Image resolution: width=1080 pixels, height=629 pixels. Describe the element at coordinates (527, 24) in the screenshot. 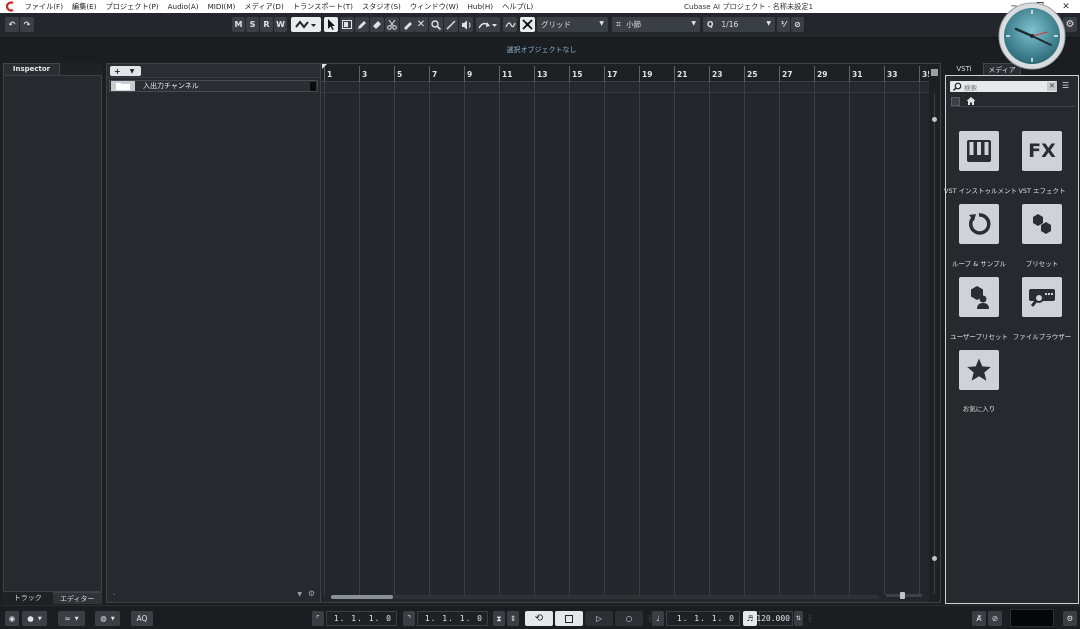

I see `snap-on-button` at that location.